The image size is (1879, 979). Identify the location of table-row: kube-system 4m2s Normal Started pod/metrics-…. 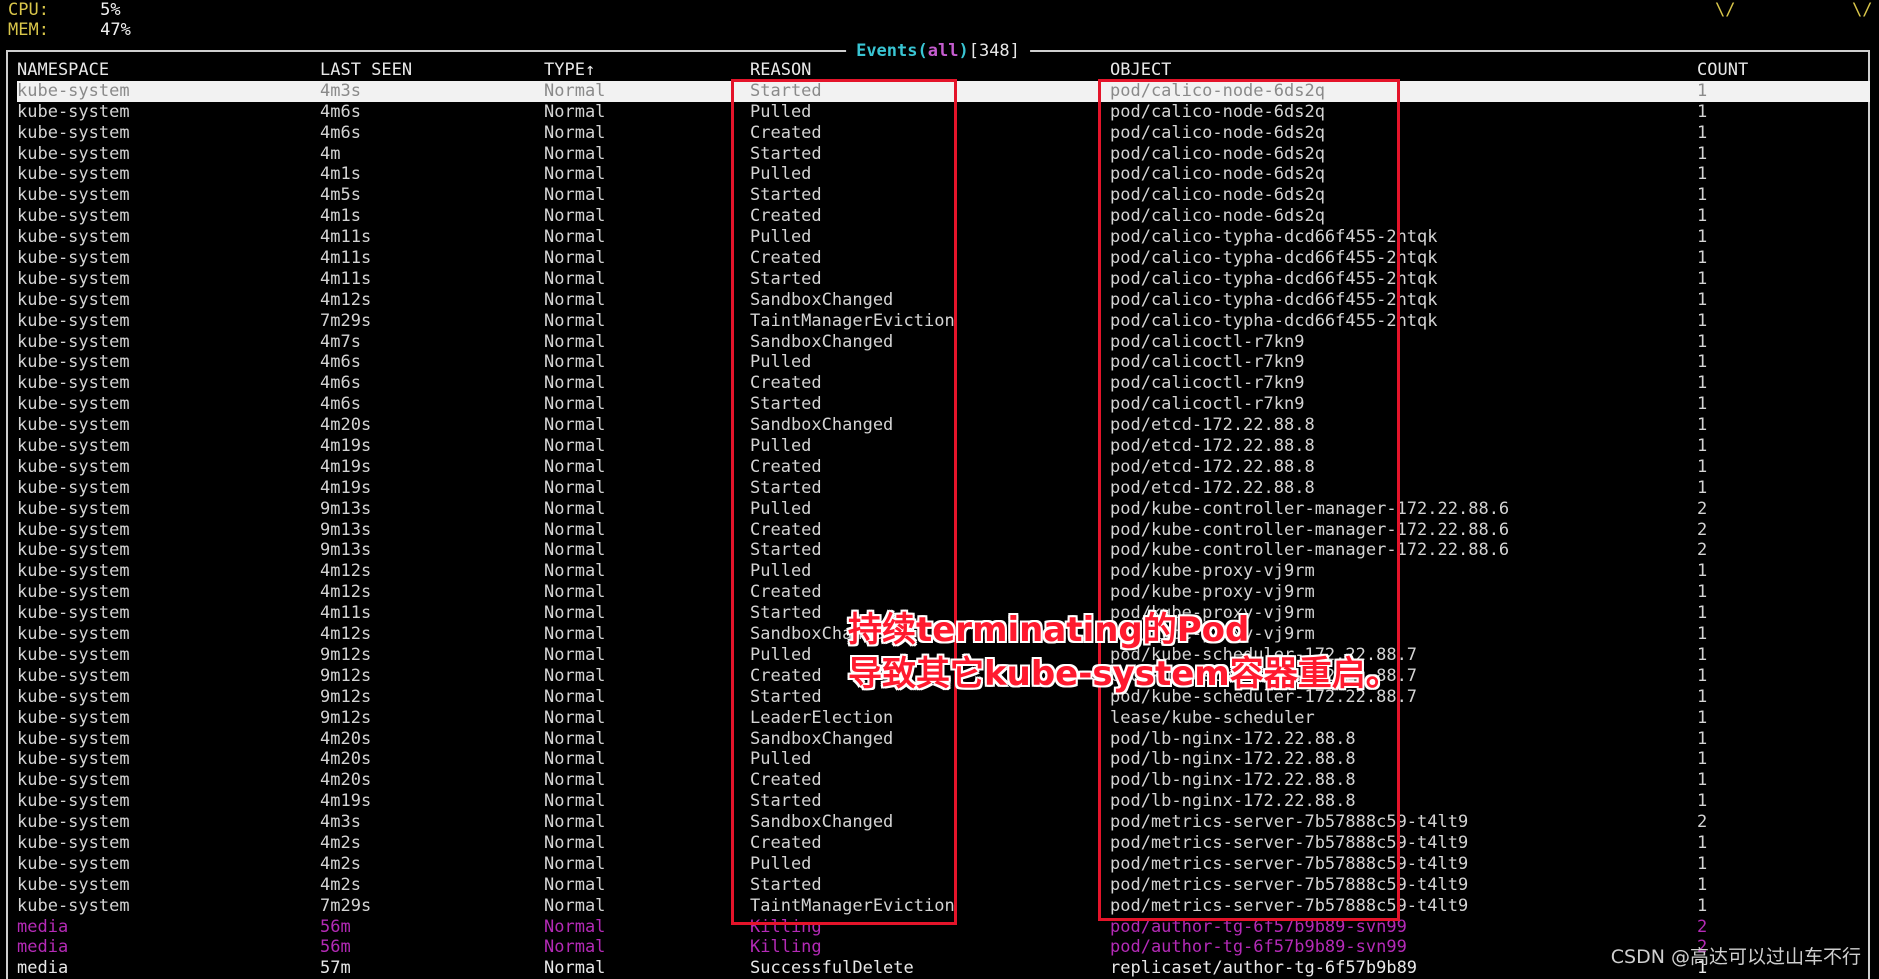
(943, 885).